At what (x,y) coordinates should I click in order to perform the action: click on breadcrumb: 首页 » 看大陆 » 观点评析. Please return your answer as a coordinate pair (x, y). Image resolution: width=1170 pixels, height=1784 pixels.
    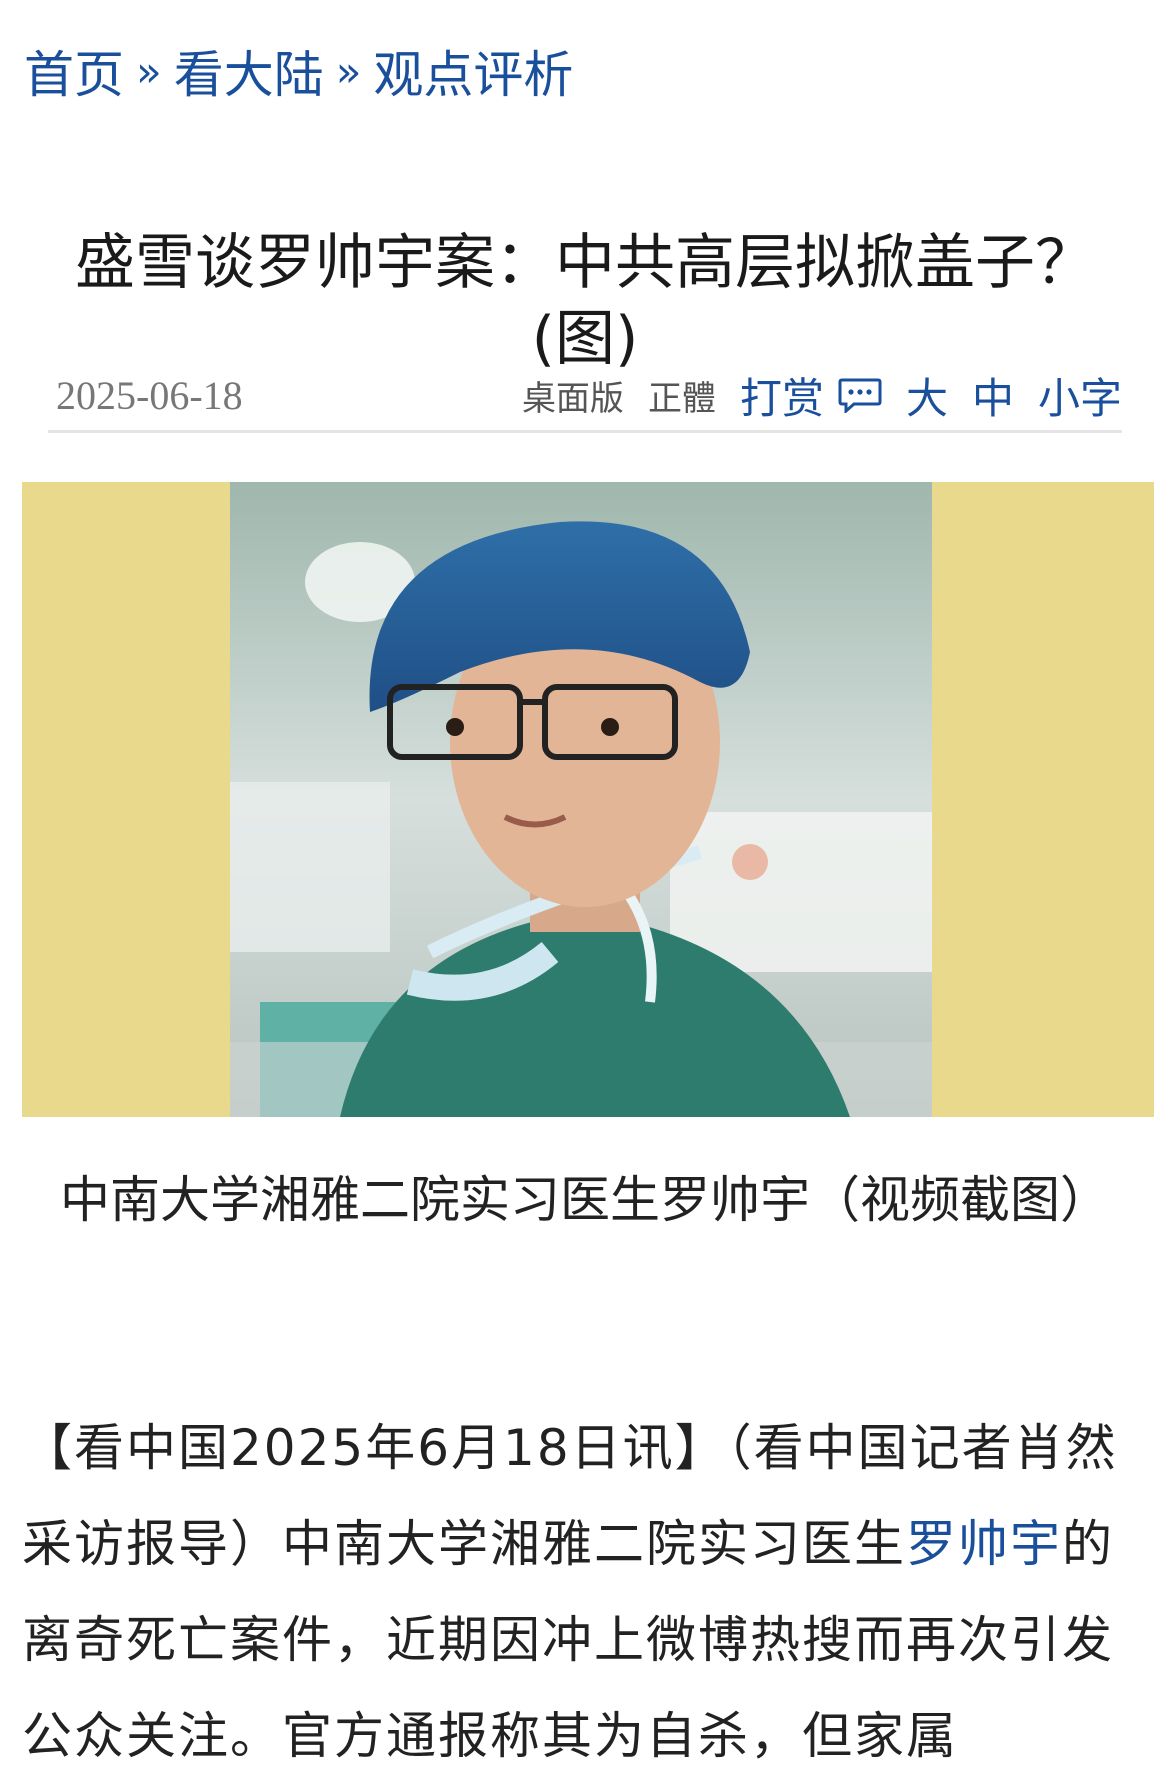
    Looking at the image, I should click on (298, 71).